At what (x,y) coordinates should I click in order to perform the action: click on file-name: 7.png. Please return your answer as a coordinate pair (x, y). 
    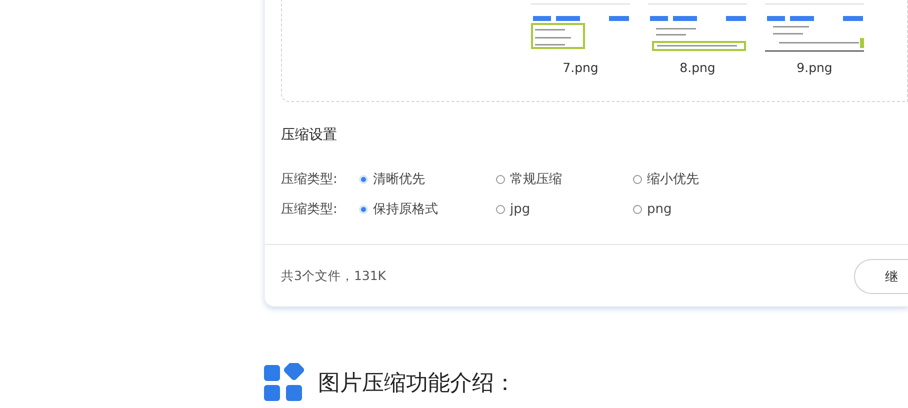
    Looking at the image, I should click on (580, 67).